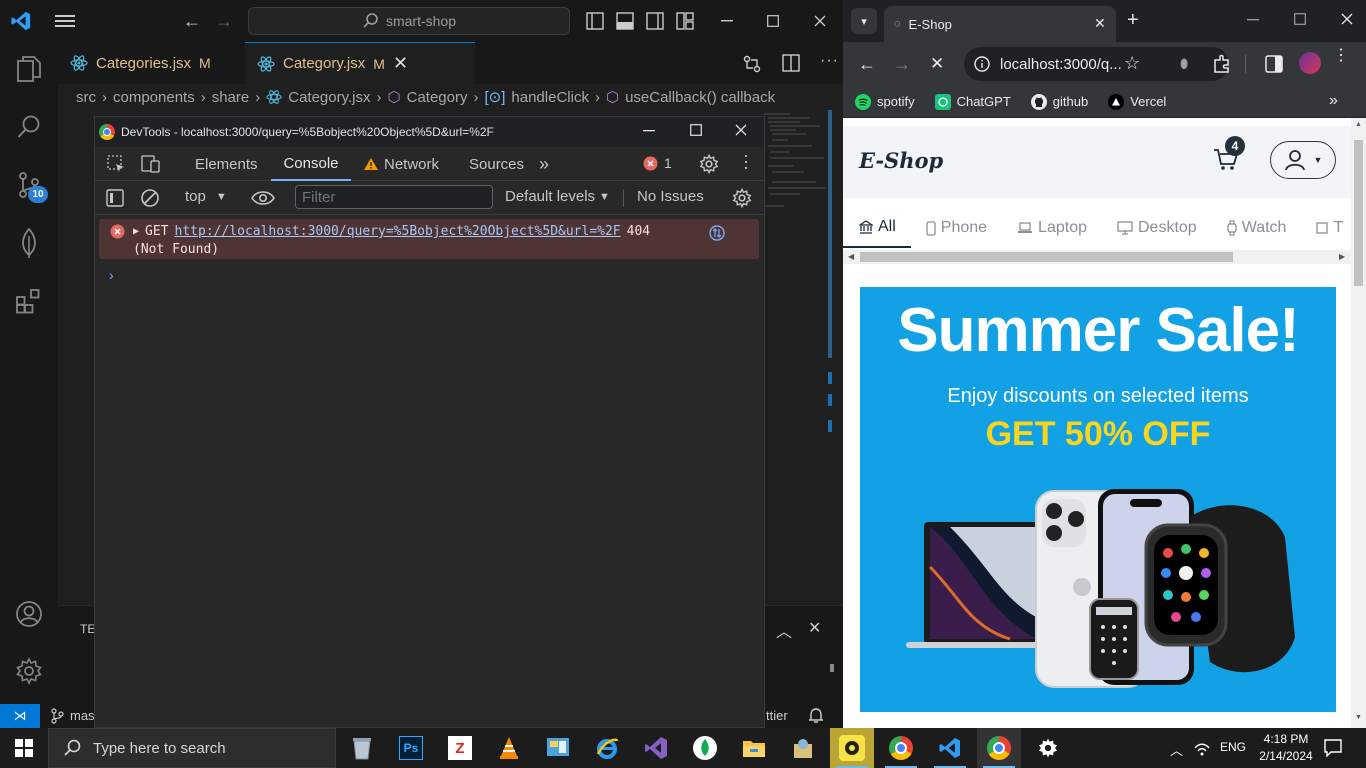  I want to click on maximize-panel-icon: ︿, so click(784, 630).